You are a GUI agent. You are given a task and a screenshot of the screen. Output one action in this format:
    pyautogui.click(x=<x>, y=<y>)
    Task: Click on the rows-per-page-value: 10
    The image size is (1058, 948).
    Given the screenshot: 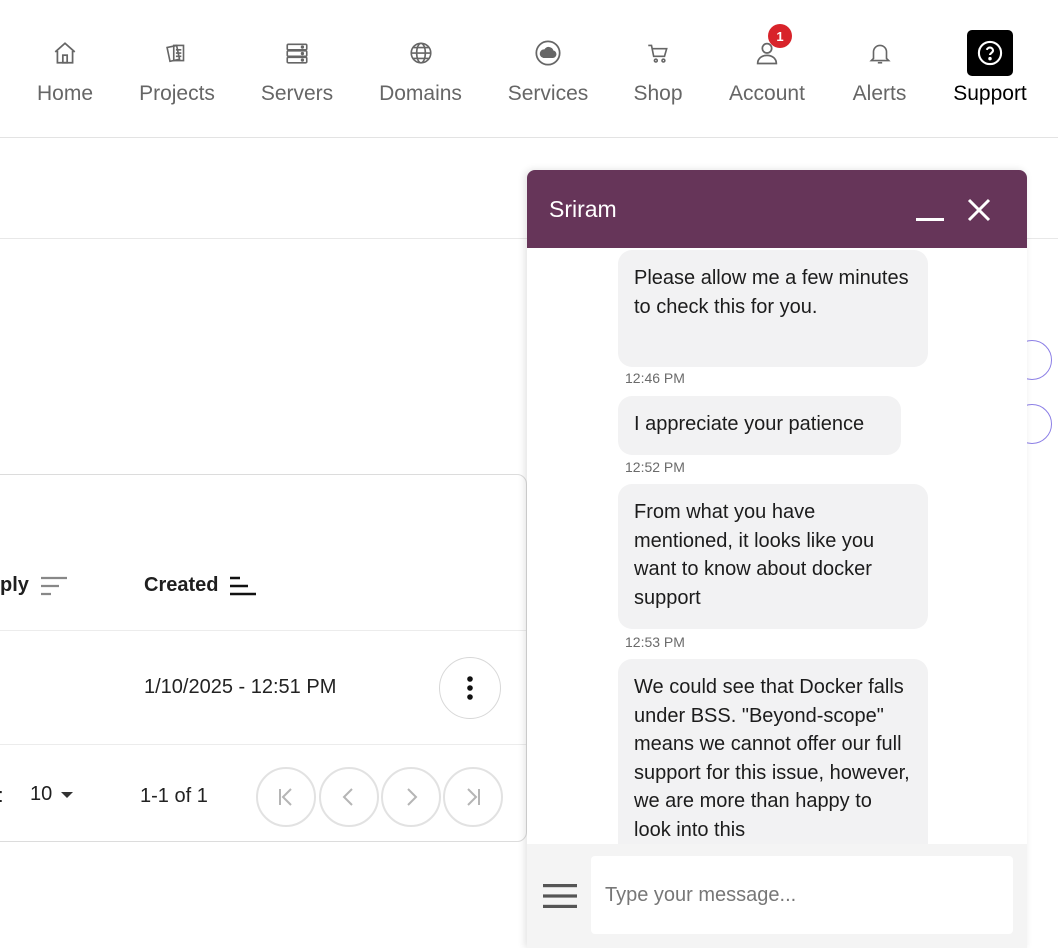 What is the action you would take?
    pyautogui.click(x=41, y=794)
    